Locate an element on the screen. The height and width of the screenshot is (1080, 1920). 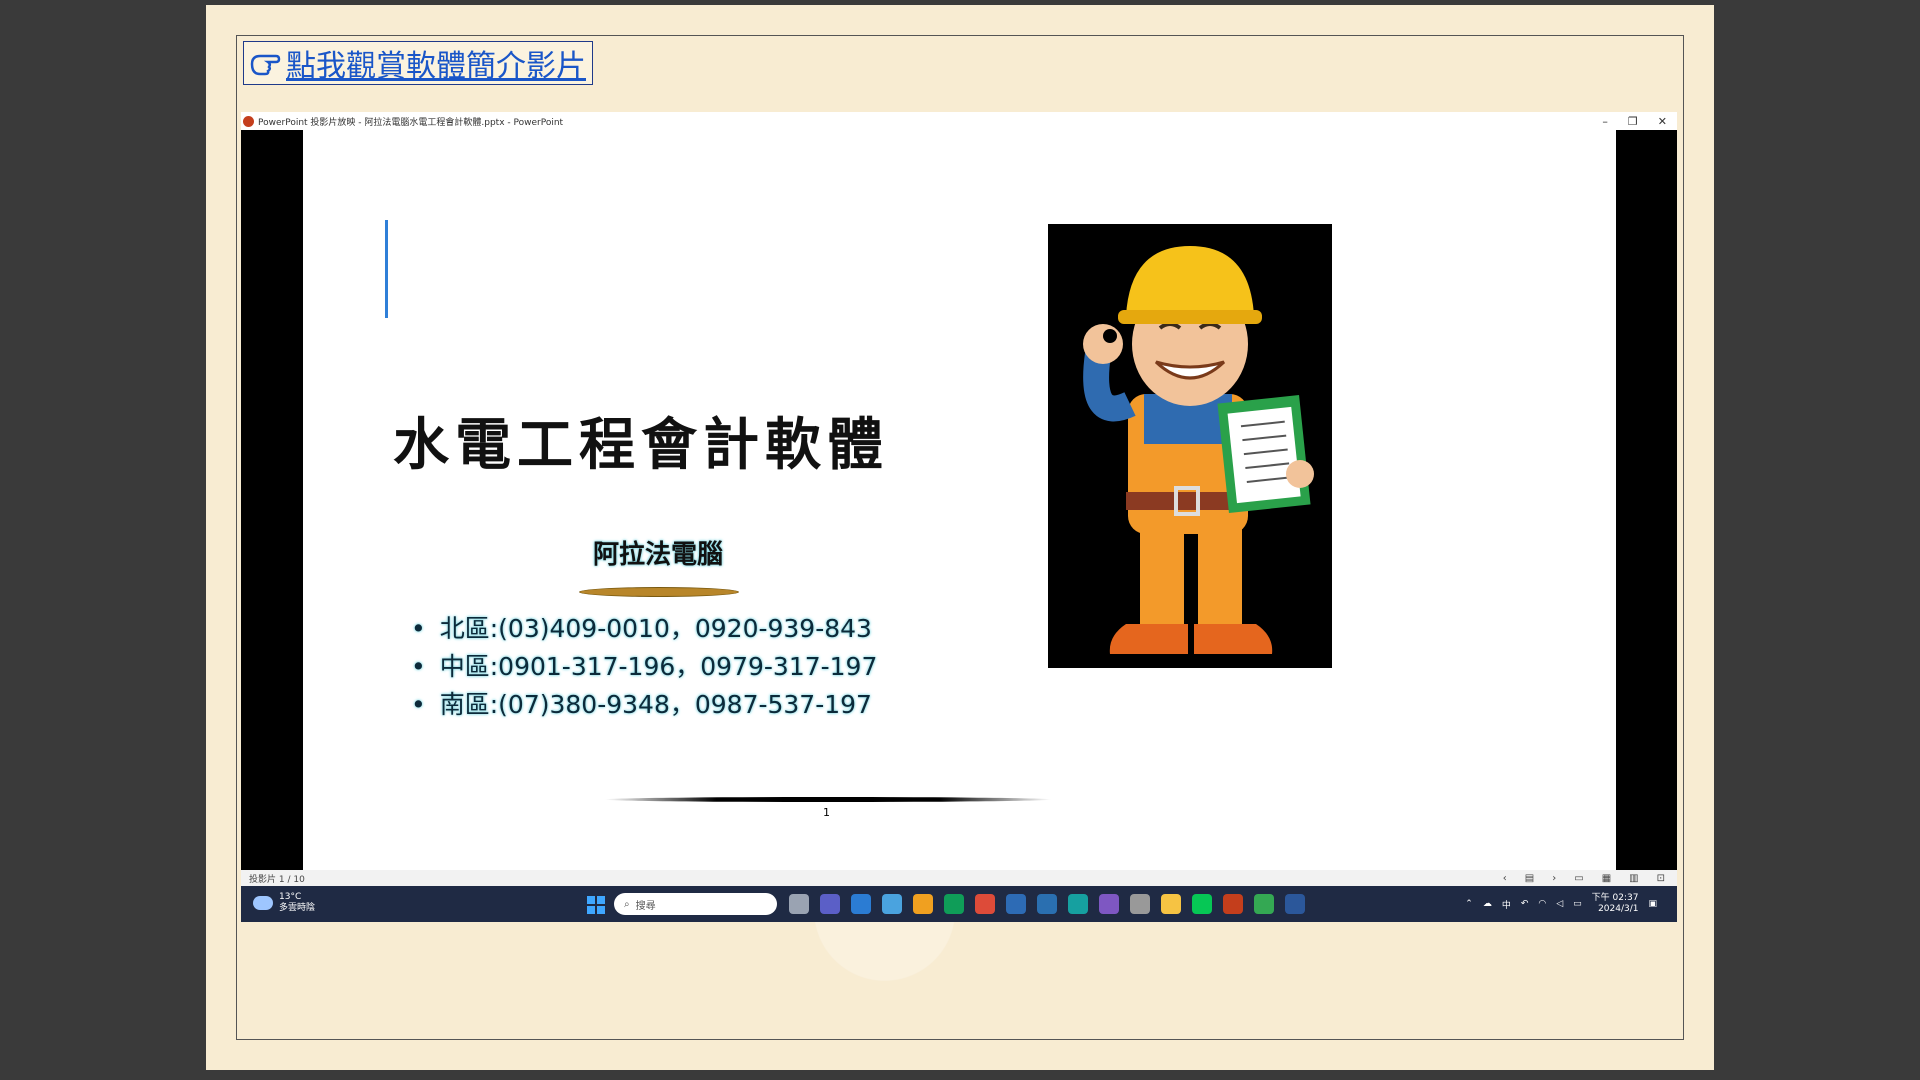
notification-icon: ▣ is located at coordinates (1652, 904).